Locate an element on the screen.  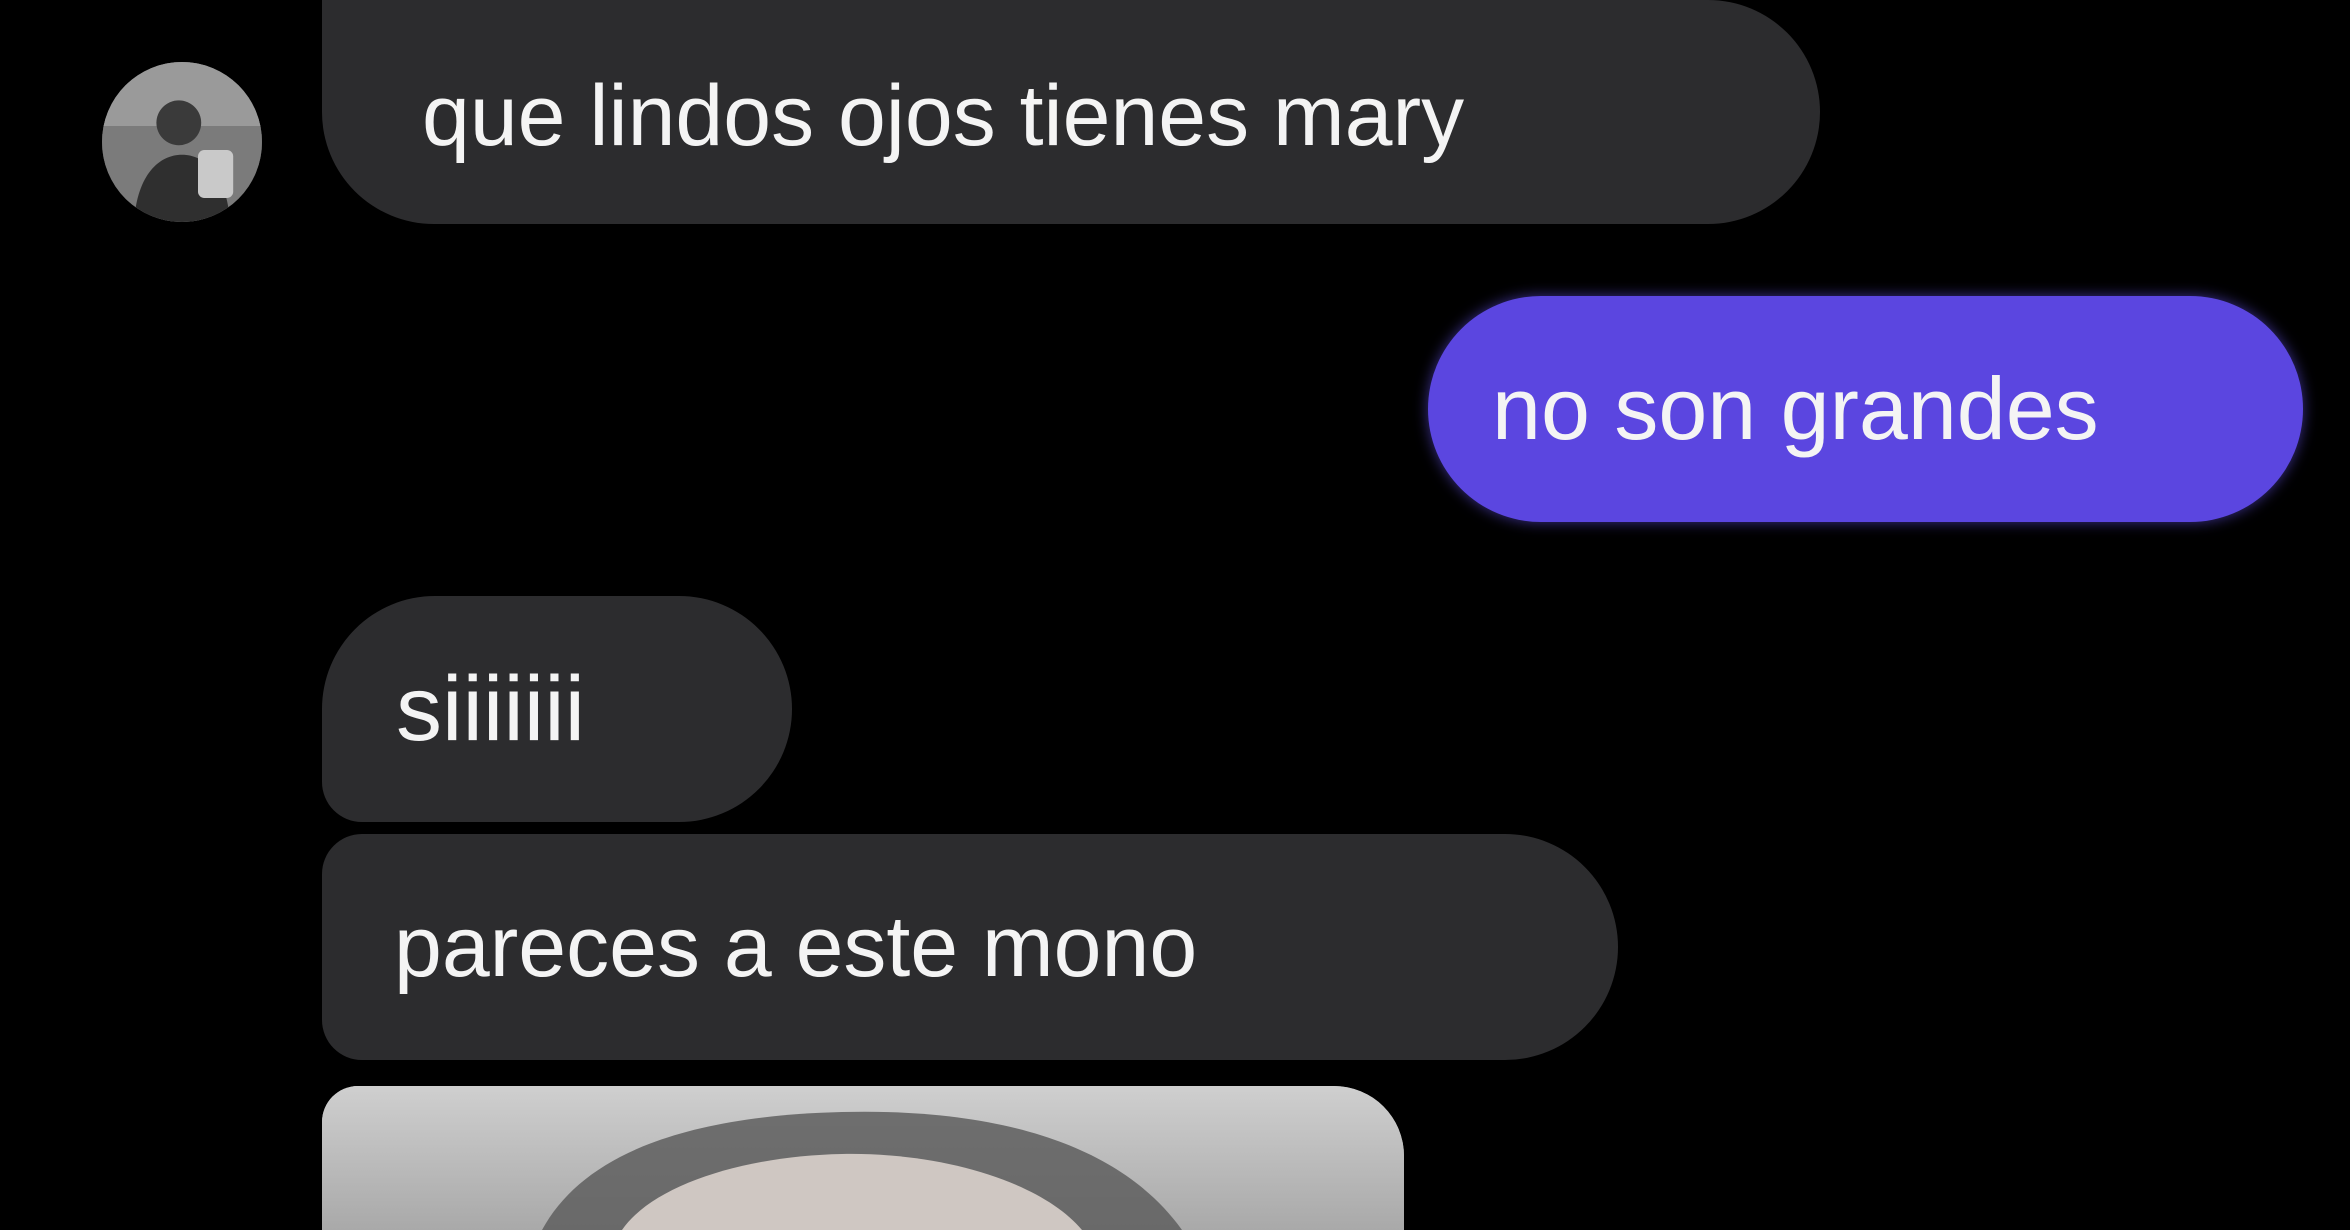
message-bubble-incoming: que lindos ojos tienes mary is located at coordinates (1071, 112).